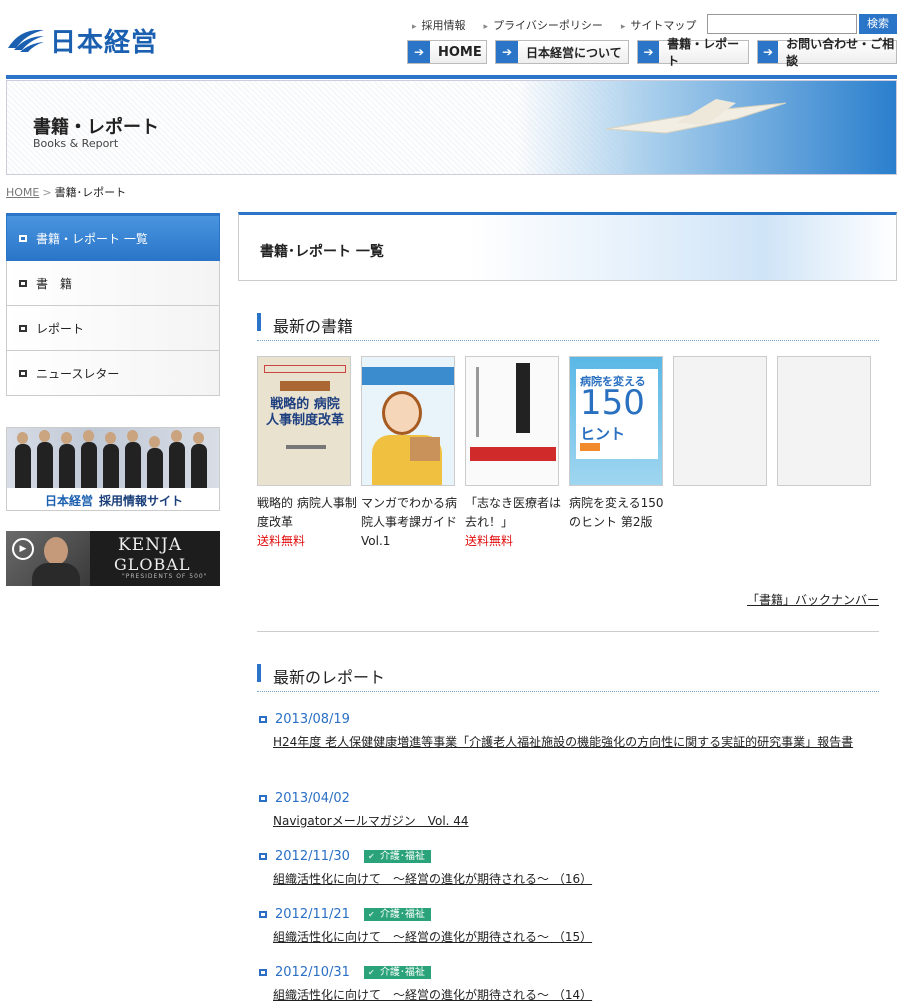 The image size is (900, 1002). I want to click on utility-links: 採用情報 プライバシーポリシー サイトマップ, so click(554, 25).